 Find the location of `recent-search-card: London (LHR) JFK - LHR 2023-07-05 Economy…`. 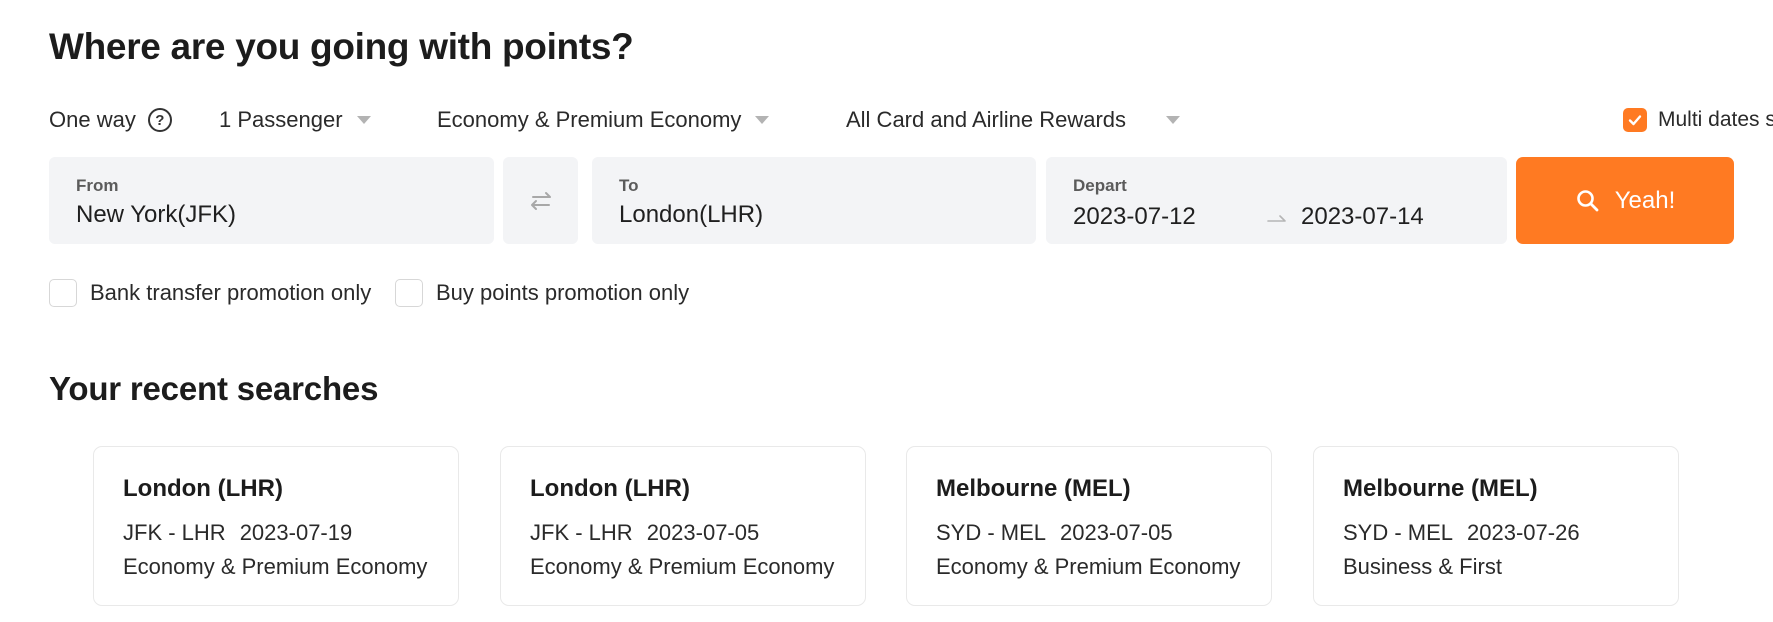

recent-search-card: London (LHR) JFK - LHR 2023-07-05 Economy… is located at coordinates (683, 526).